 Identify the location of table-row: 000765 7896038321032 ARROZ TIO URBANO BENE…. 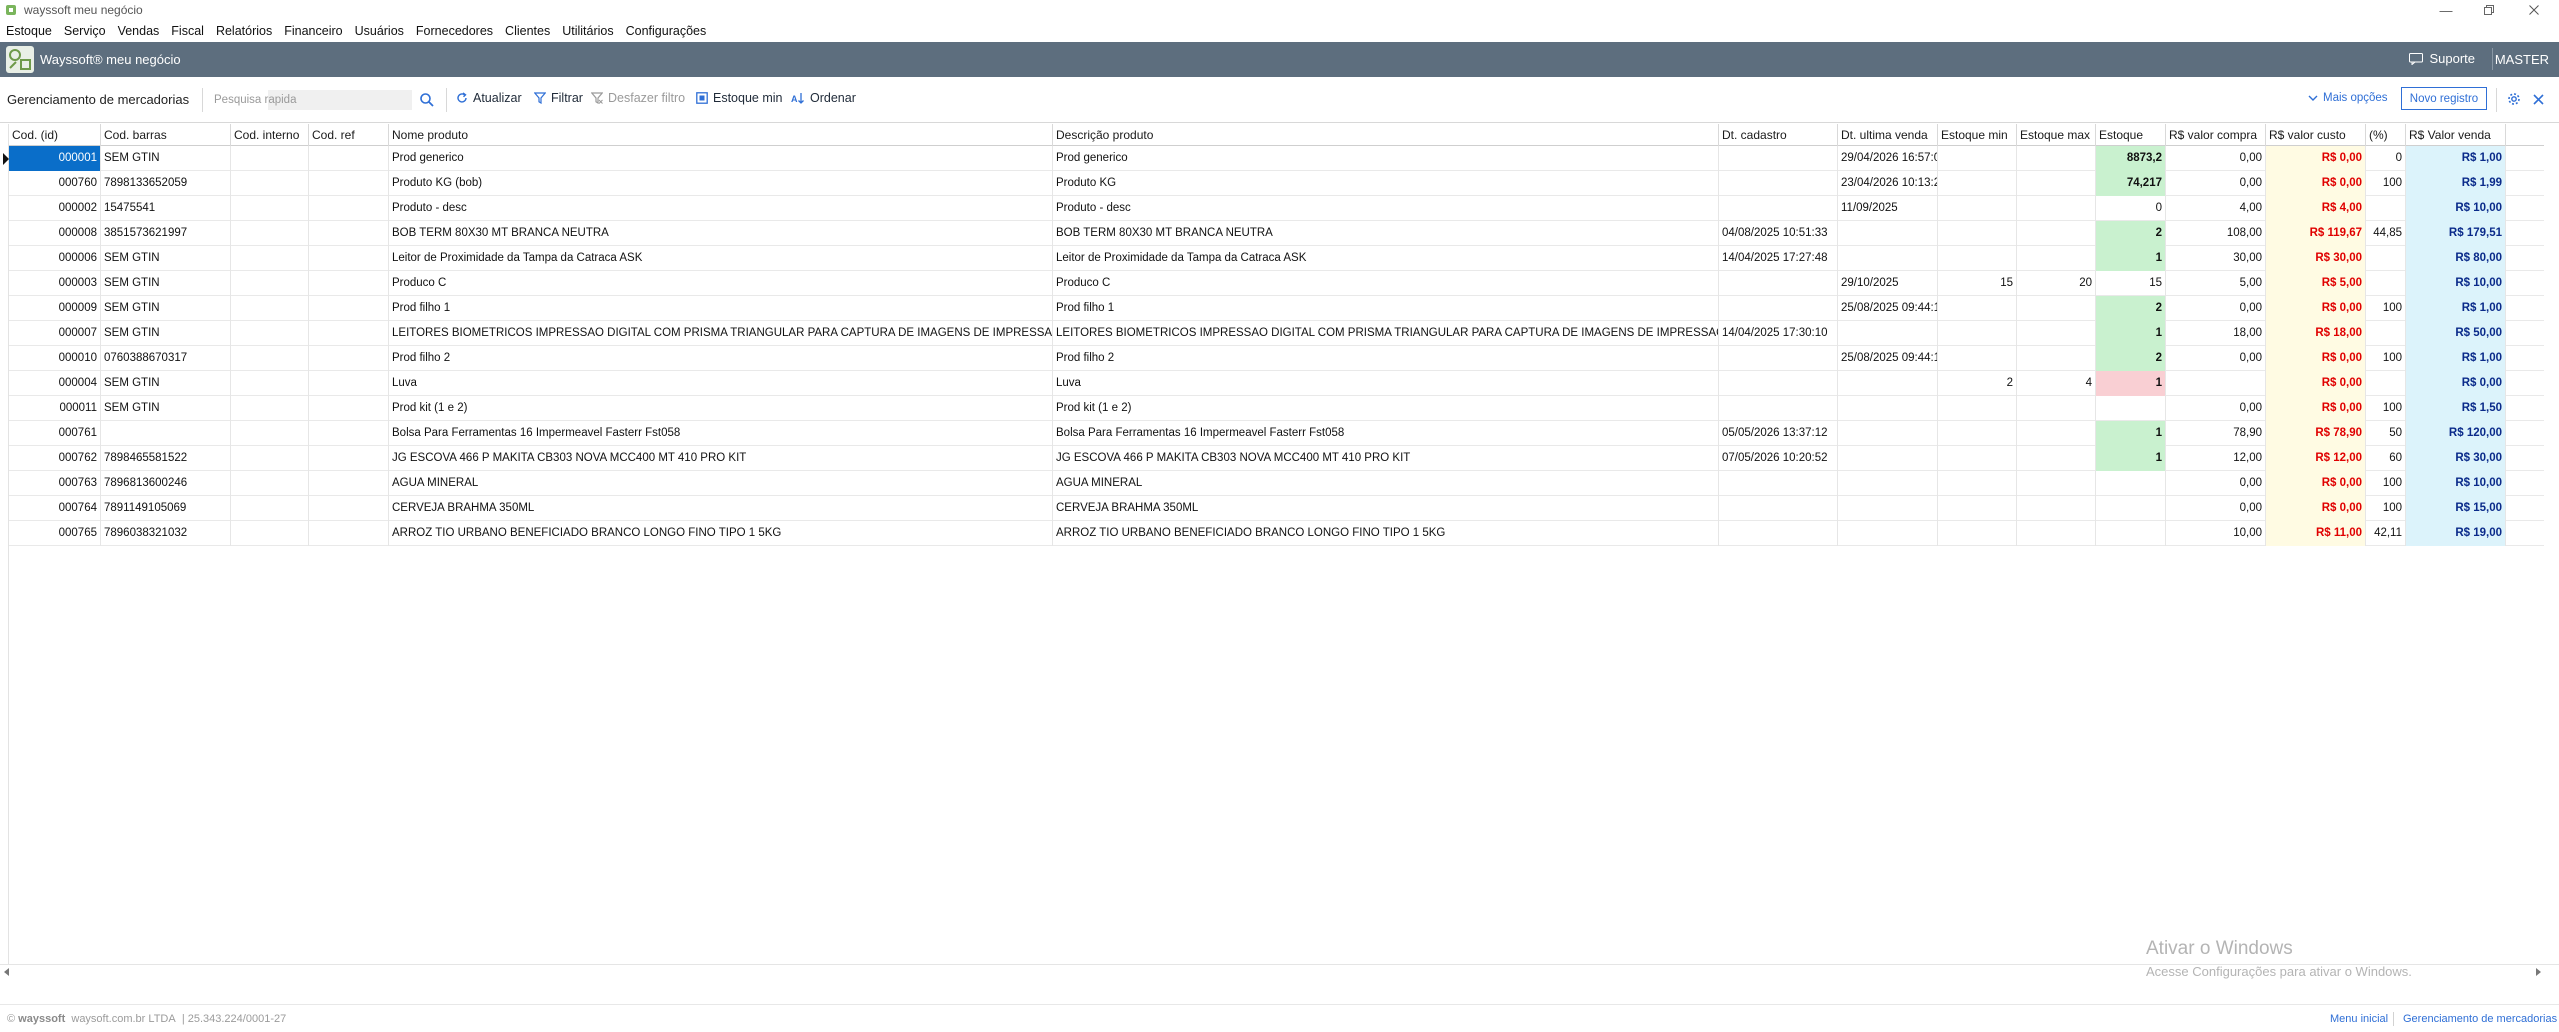
(1277, 533).